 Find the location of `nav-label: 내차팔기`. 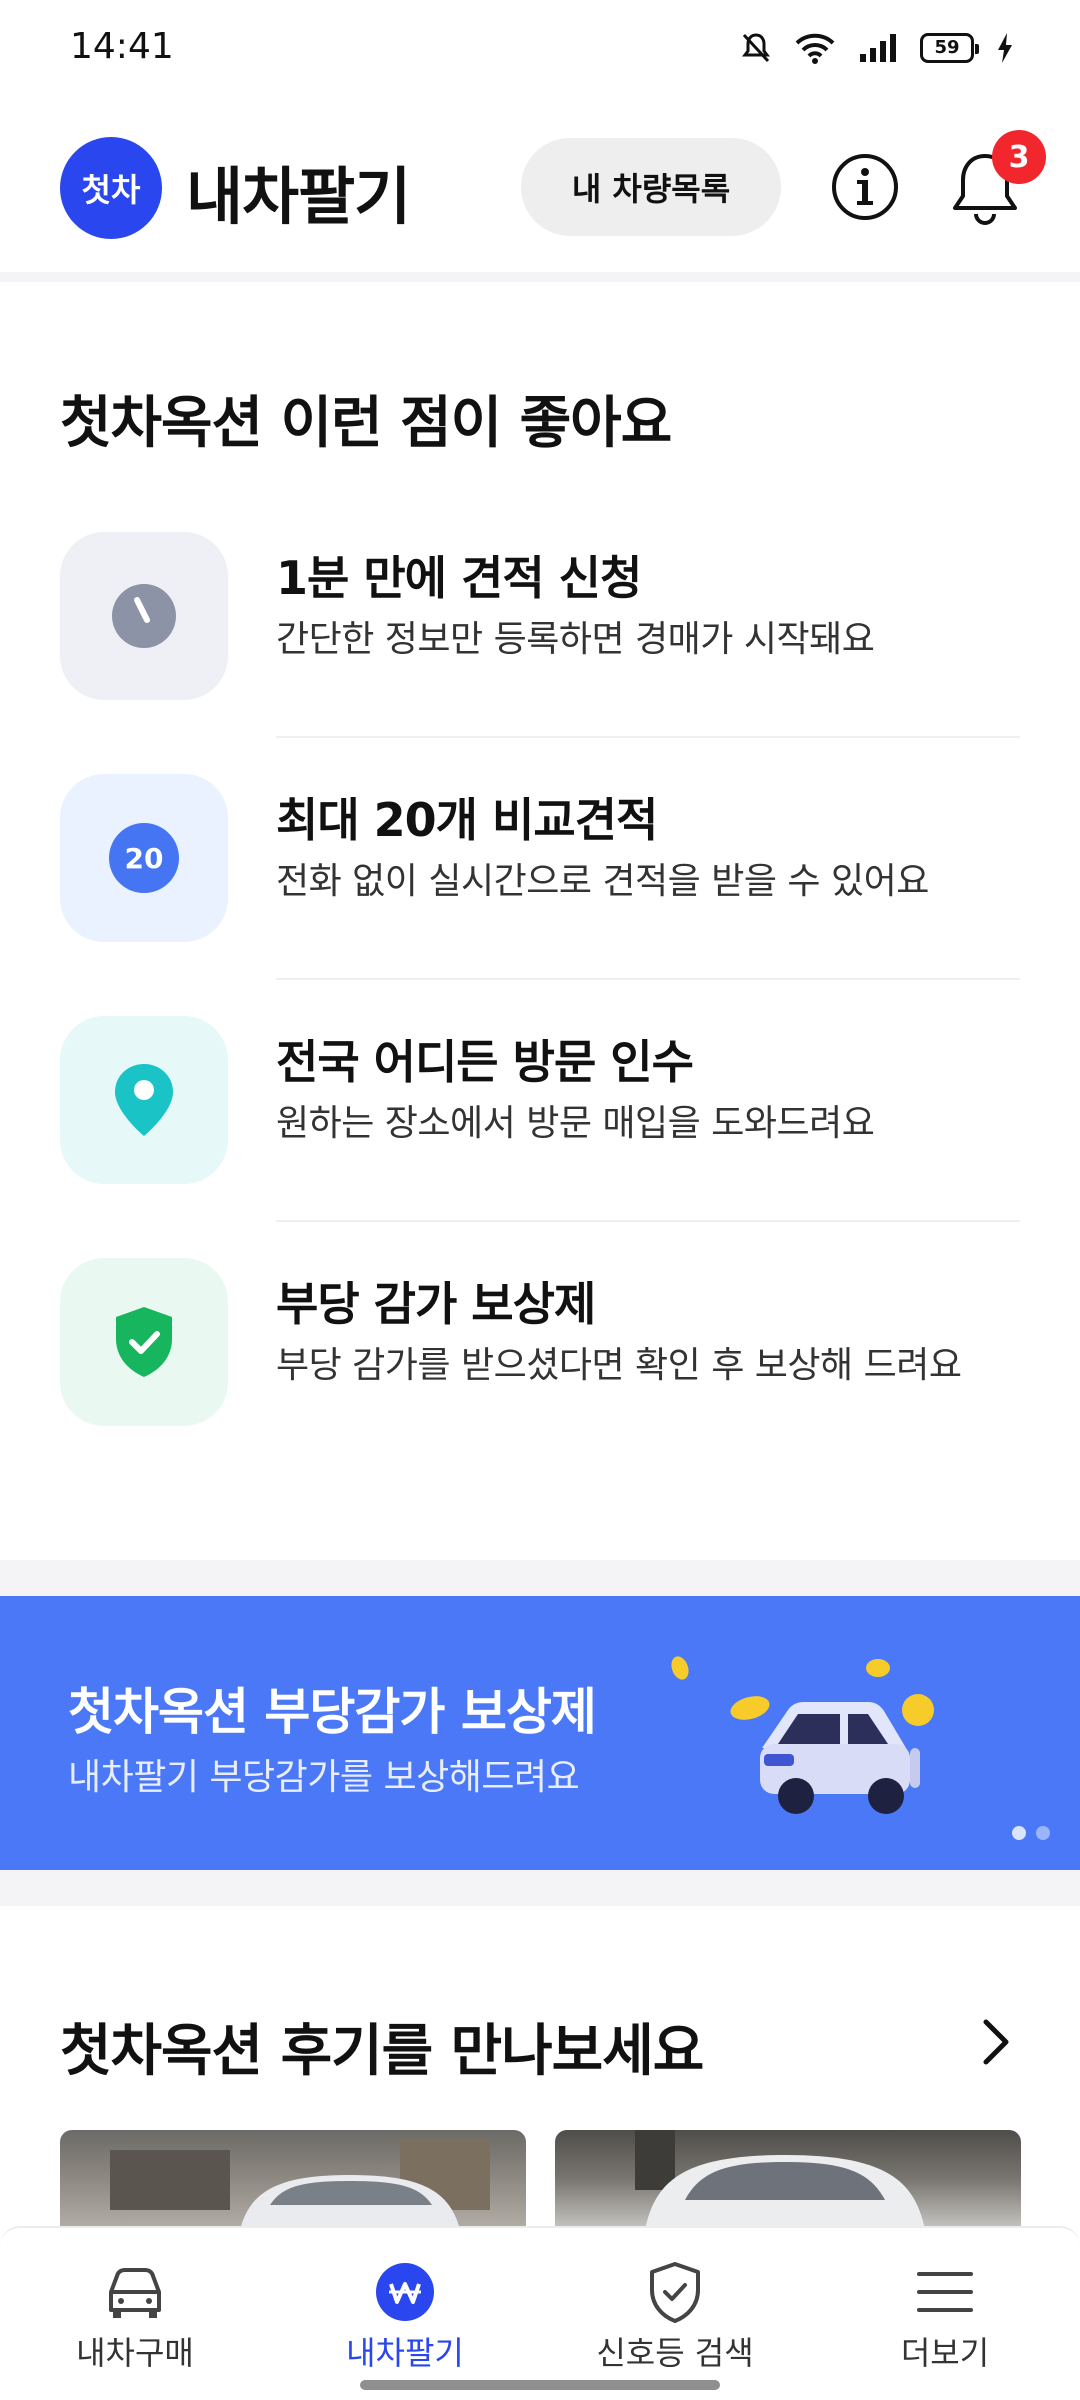

nav-label: 내차팔기 is located at coordinates (405, 2353).